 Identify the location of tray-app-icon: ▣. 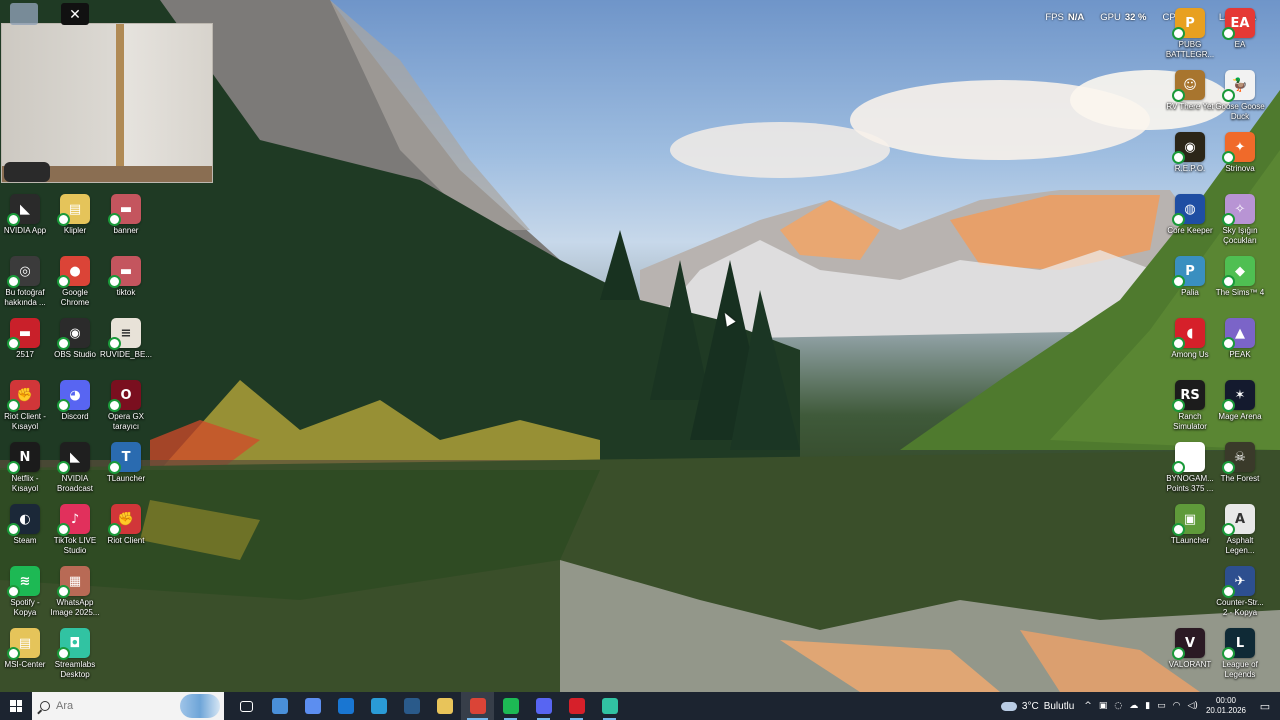
(1103, 706).